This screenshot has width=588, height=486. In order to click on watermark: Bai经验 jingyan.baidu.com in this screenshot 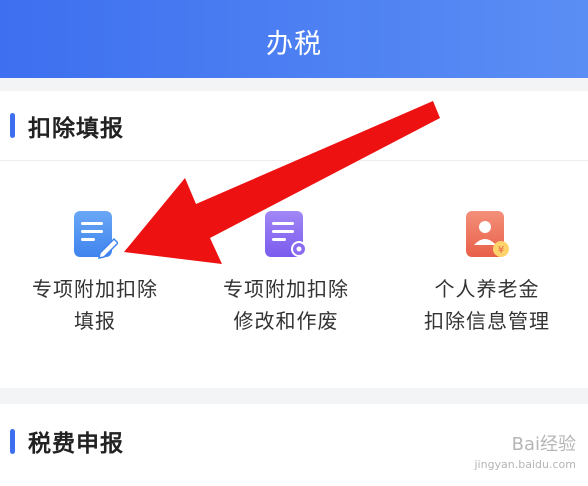, I will do `click(525, 452)`.